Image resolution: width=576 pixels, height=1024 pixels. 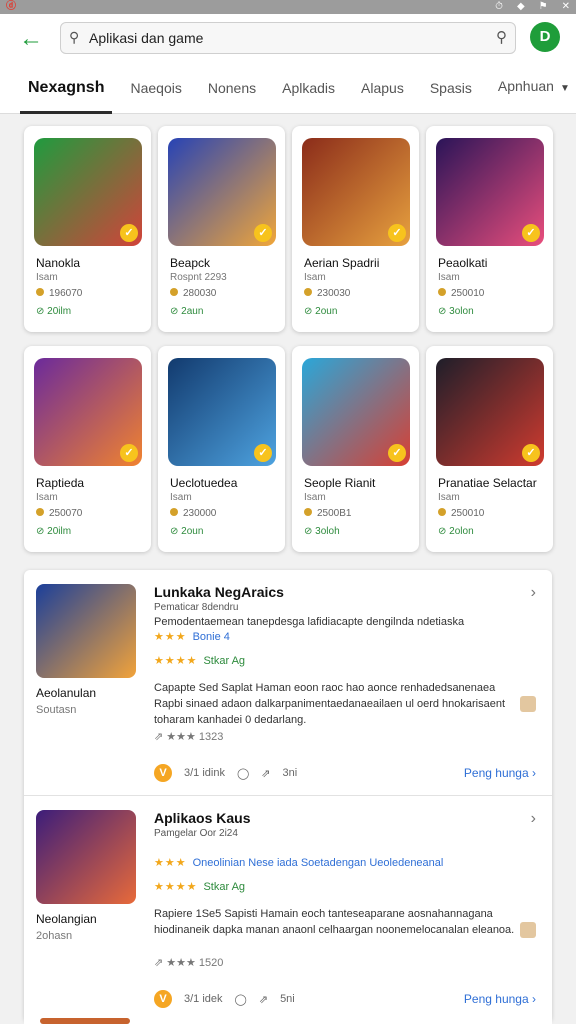 What do you see at coordinates (224, 887) in the screenshot?
I see `rating-text: Stkar Ag` at bounding box center [224, 887].